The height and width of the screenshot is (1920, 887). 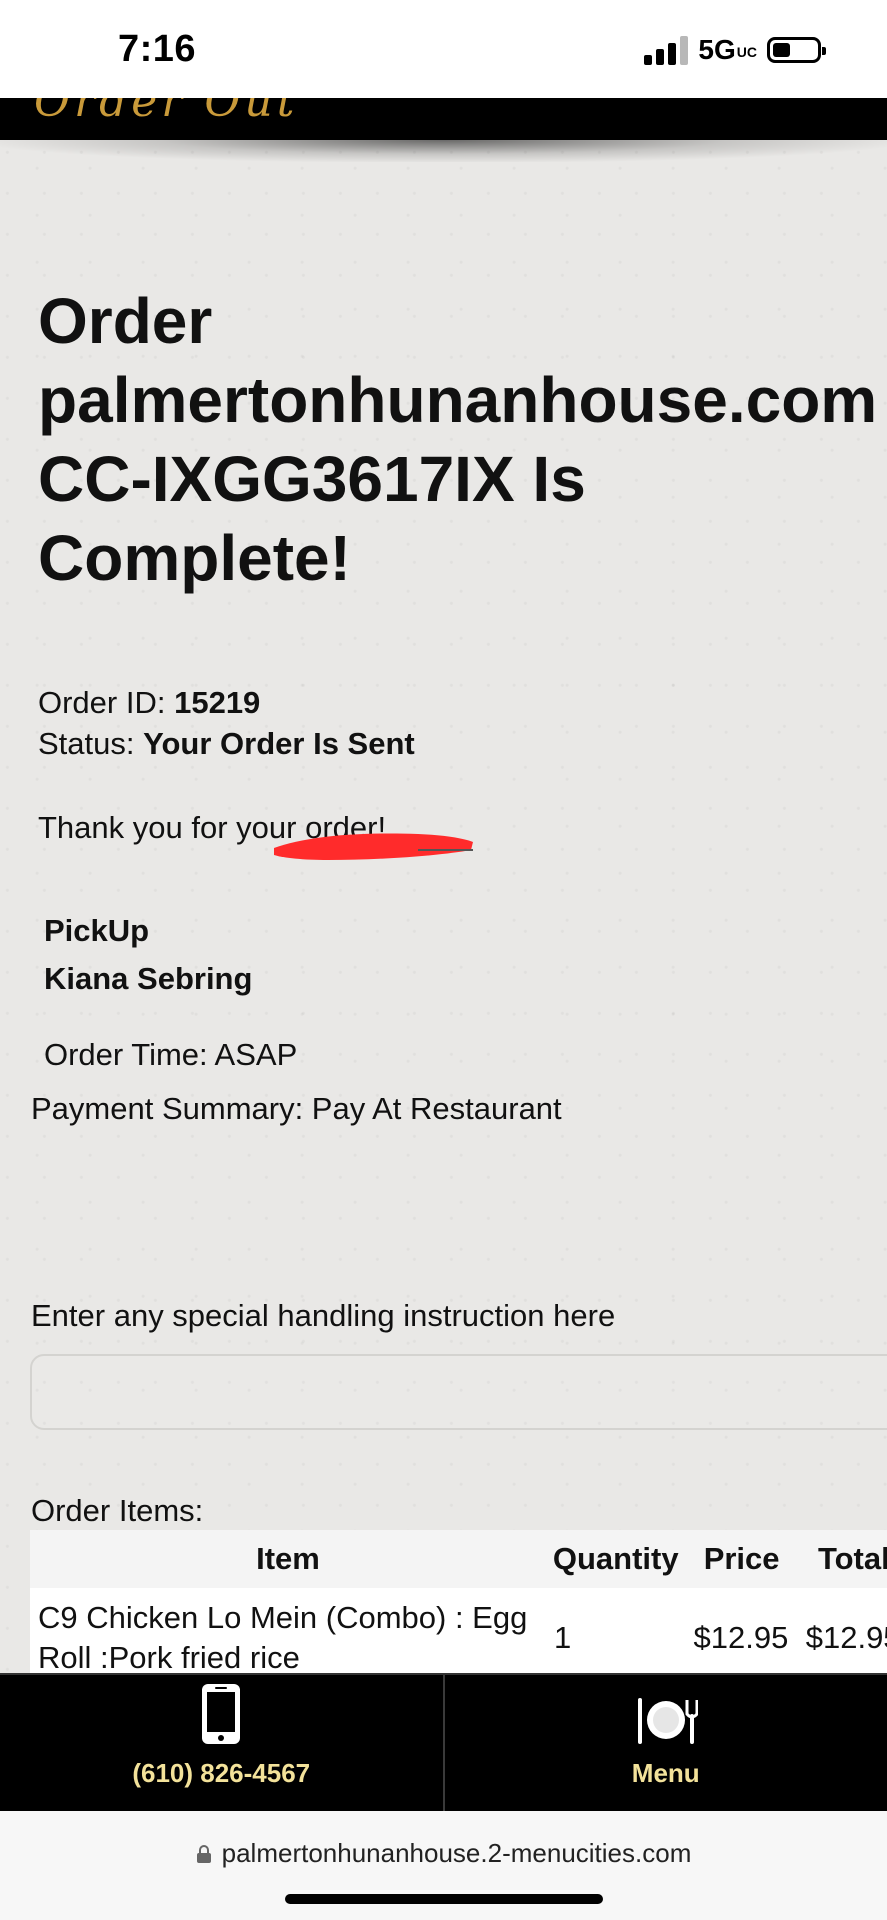 I want to click on phone-icon, so click(x=221, y=1714).